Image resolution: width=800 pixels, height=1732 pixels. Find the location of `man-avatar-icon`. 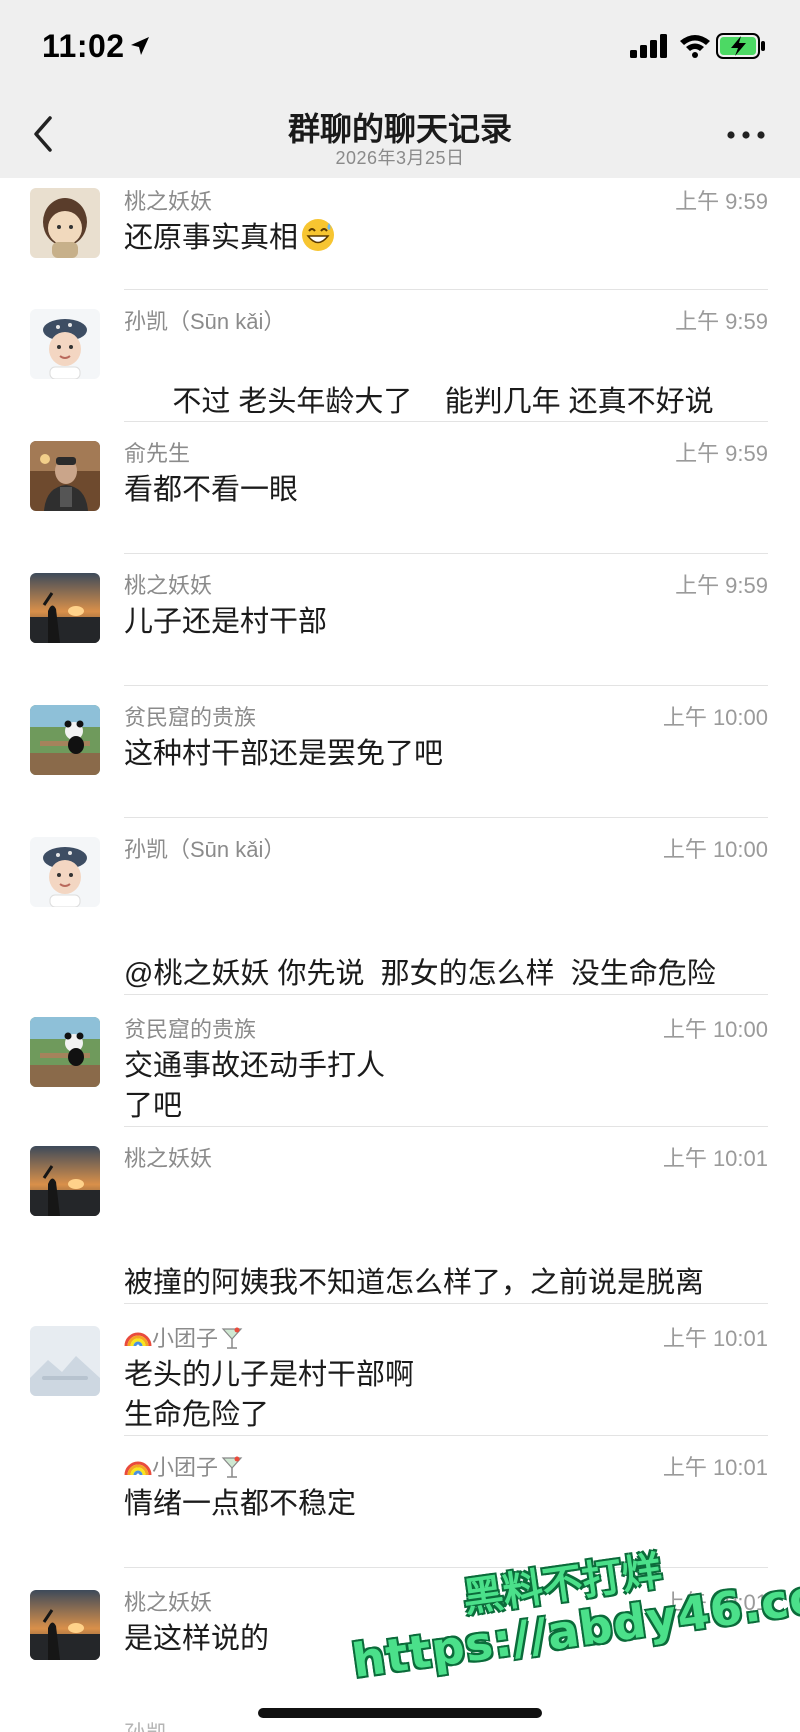

man-avatar-icon is located at coordinates (65, 476).